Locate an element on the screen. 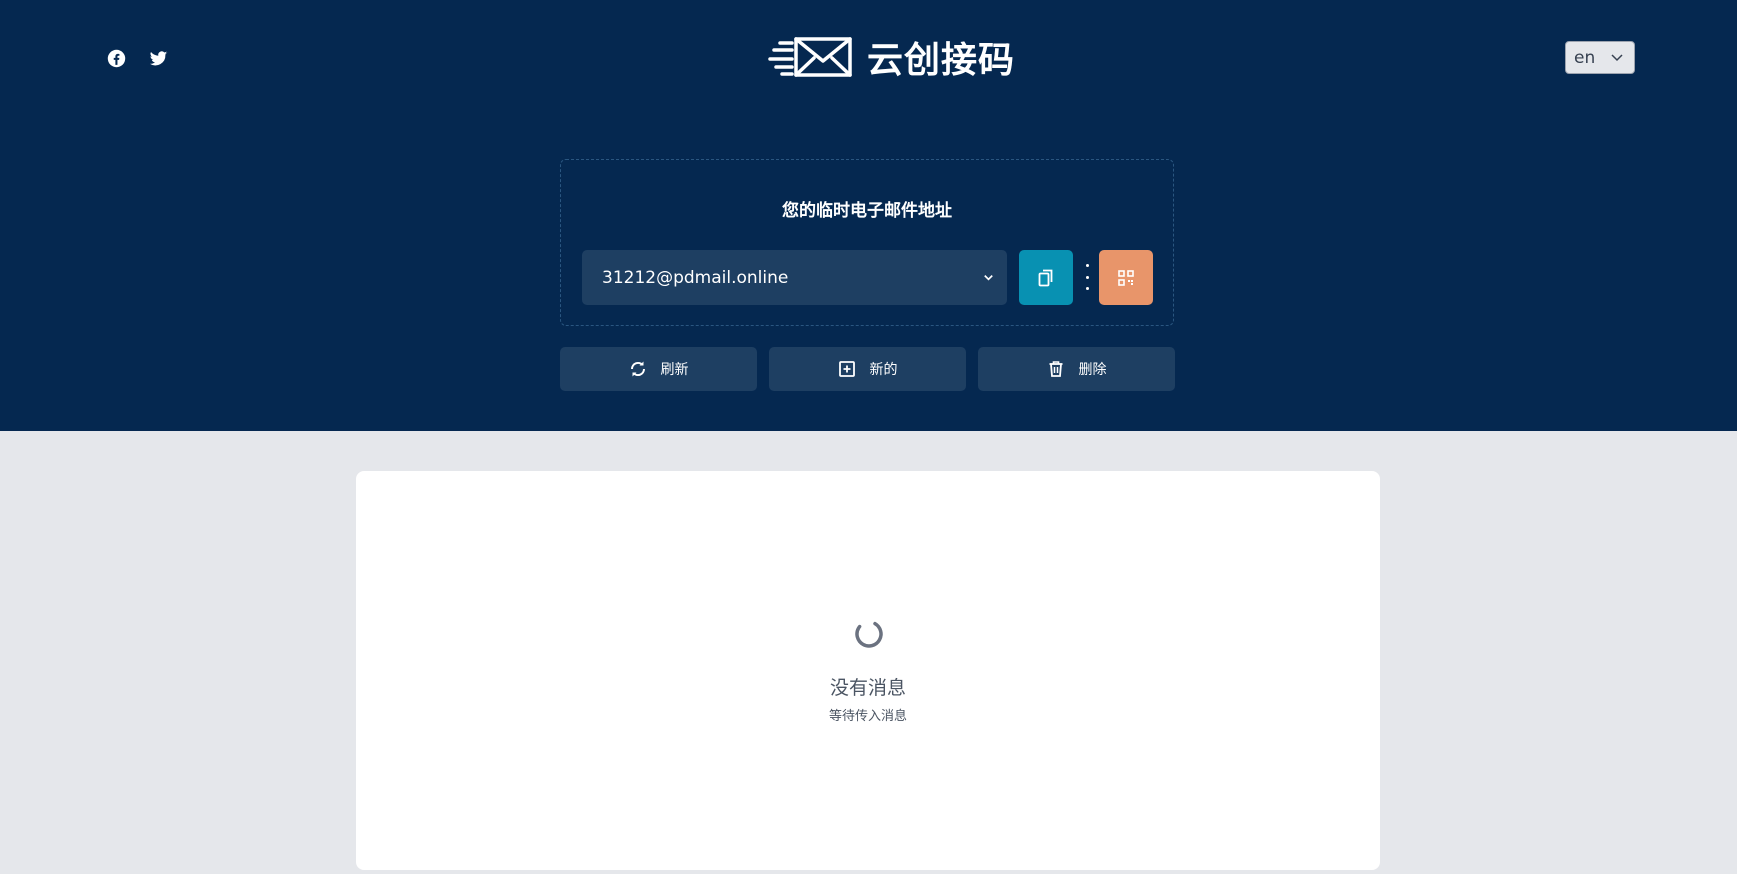 The height and width of the screenshot is (874, 1737). more-options-icon is located at coordinates (1087, 277).